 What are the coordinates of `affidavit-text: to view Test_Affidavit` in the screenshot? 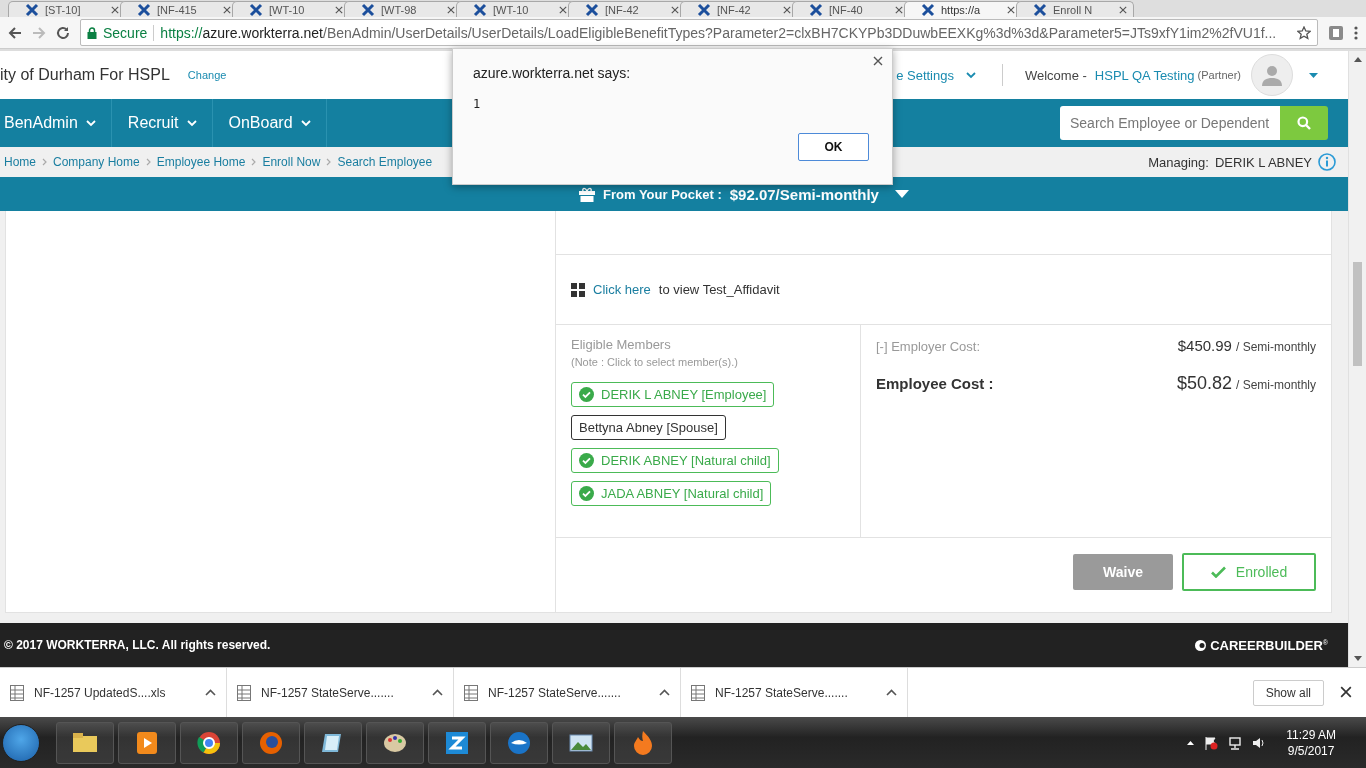 It's located at (719, 289).